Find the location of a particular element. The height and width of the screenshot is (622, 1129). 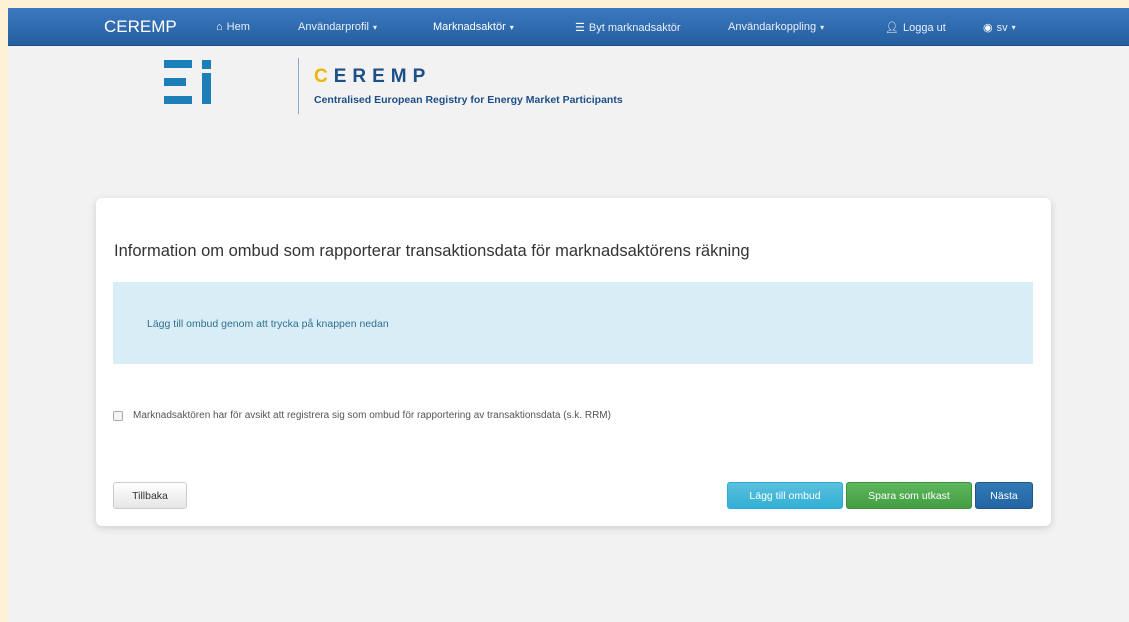

nav-item-switch-participant: ☰ Byt marknadsaktör is located at coordinates (628, 28).